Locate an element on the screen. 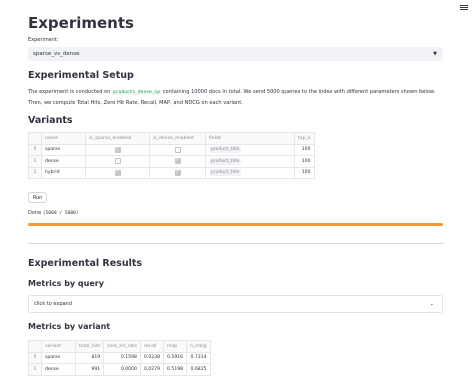  table-row: 0 sparse 819 0.1598 0.0238 0.5916 0.7314 is located at coordinates (119, 357).